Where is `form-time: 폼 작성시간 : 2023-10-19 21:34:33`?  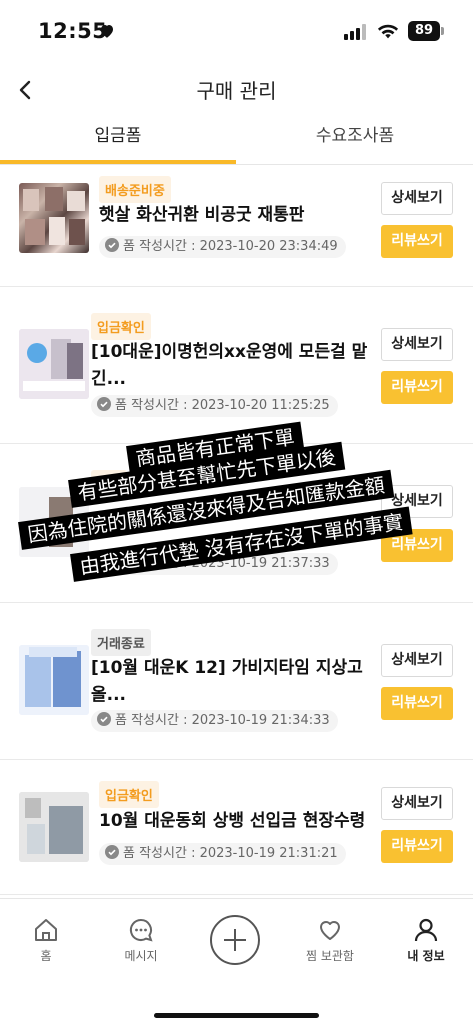 form-time: 폼 작성시간 : 2023-10-19 21:34:33 is located at coordinates (214, 721).